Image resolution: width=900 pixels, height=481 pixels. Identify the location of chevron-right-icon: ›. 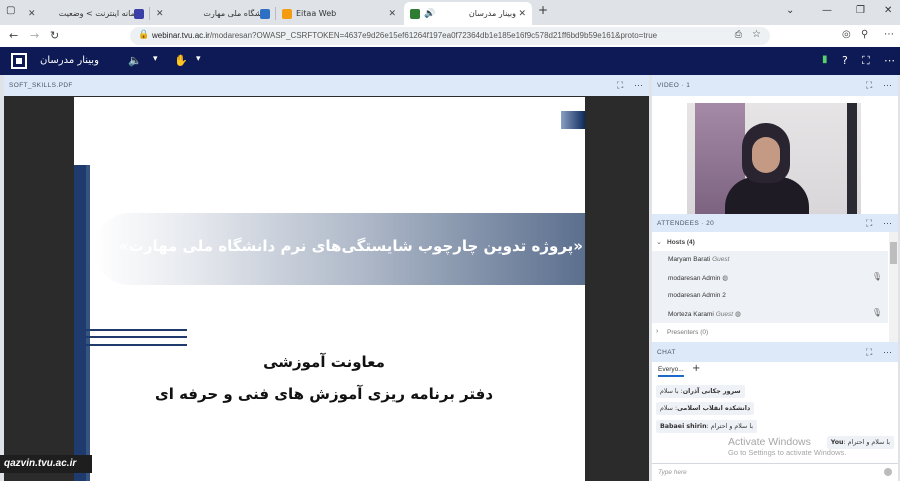
(657, 331).